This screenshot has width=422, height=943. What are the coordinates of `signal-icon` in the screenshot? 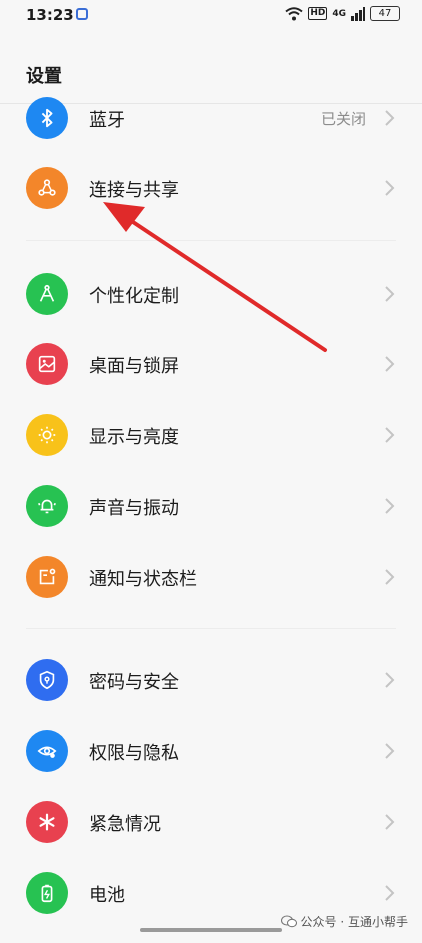 It's located at (358, 13).